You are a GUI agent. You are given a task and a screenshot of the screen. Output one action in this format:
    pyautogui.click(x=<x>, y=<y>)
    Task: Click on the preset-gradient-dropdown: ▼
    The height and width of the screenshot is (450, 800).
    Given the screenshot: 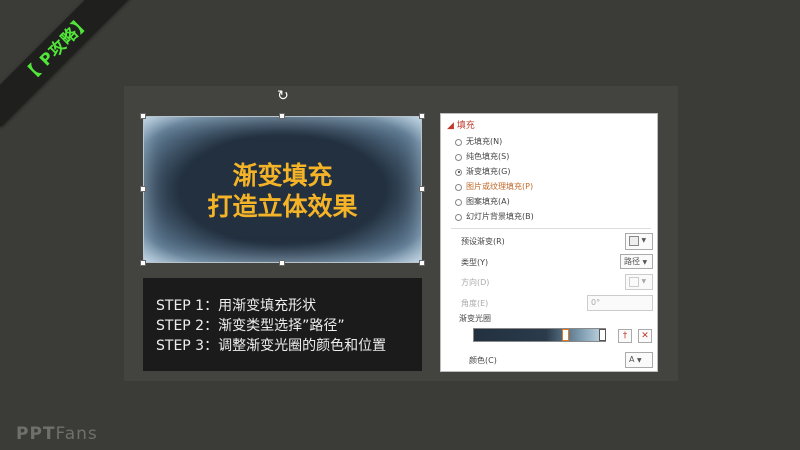 What is the action you would take?
    pyautogui.click(x=639, y=241)
    